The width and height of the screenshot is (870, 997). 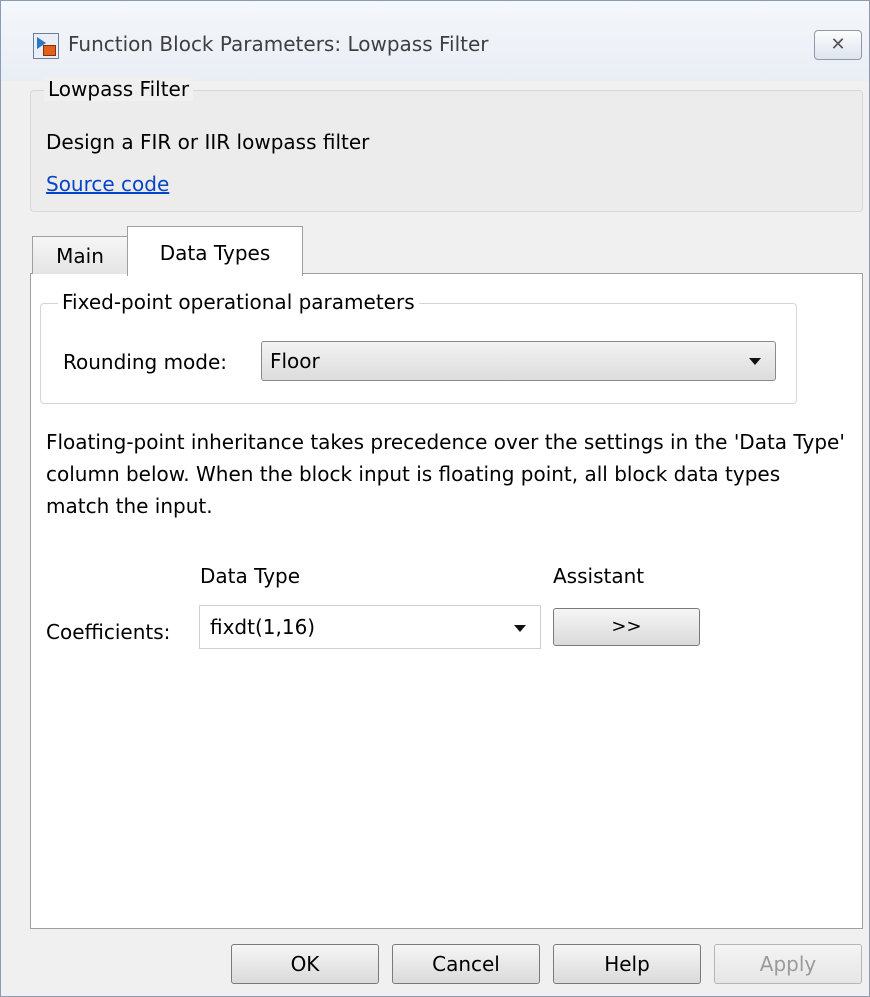 I want to click on data-type-column-header: Data Type, so click(x=250, y=576).